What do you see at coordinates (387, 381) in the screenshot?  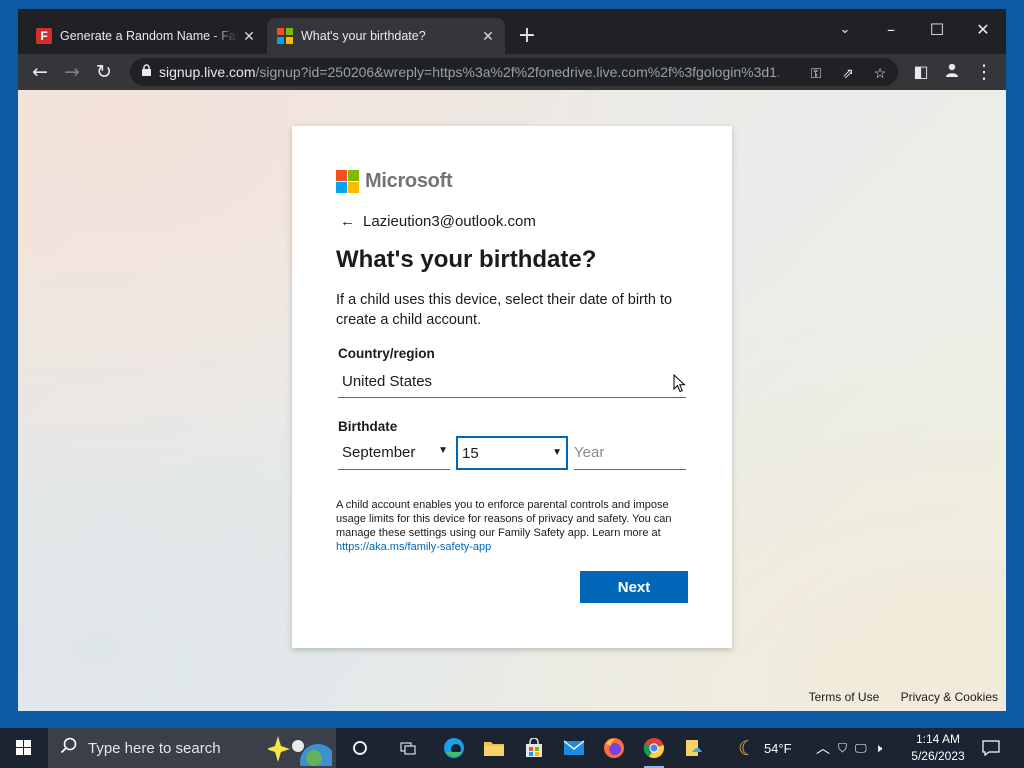 I see `country-value: United States` at bounding box center [387, 381].